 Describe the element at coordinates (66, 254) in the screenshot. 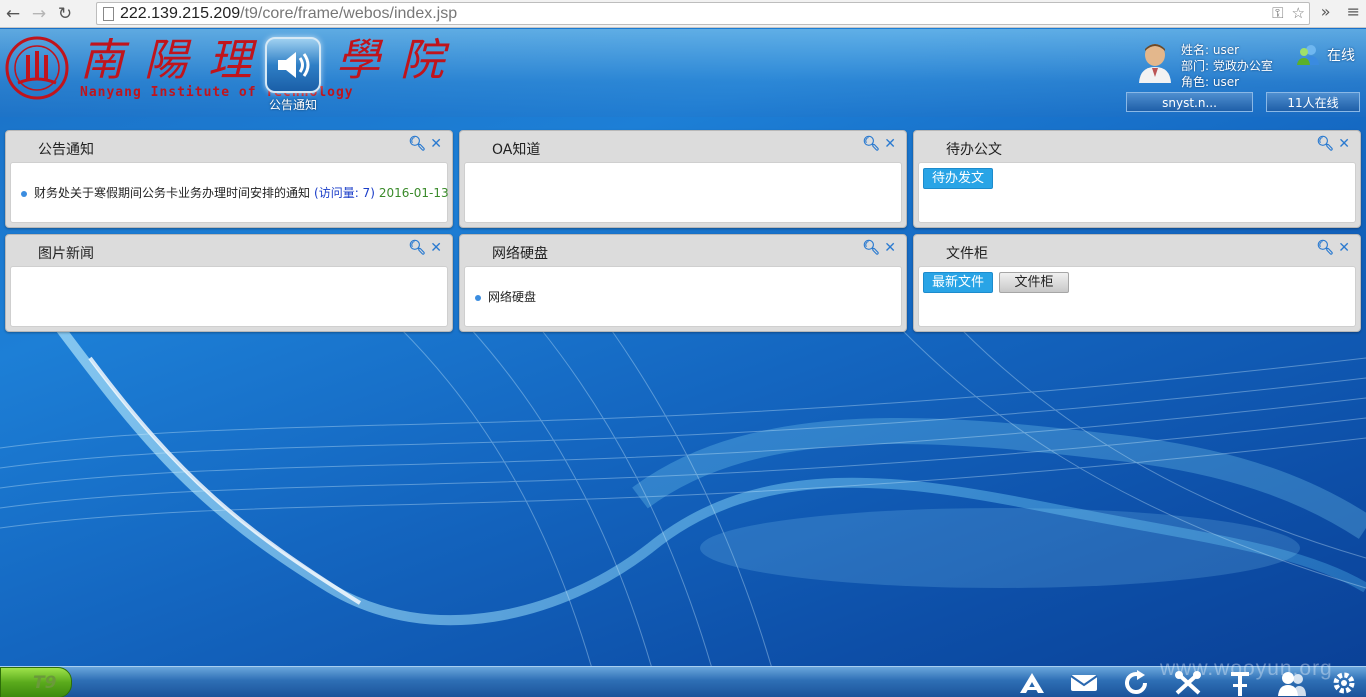

I see `portlet-title: 图片新闻` at that location.